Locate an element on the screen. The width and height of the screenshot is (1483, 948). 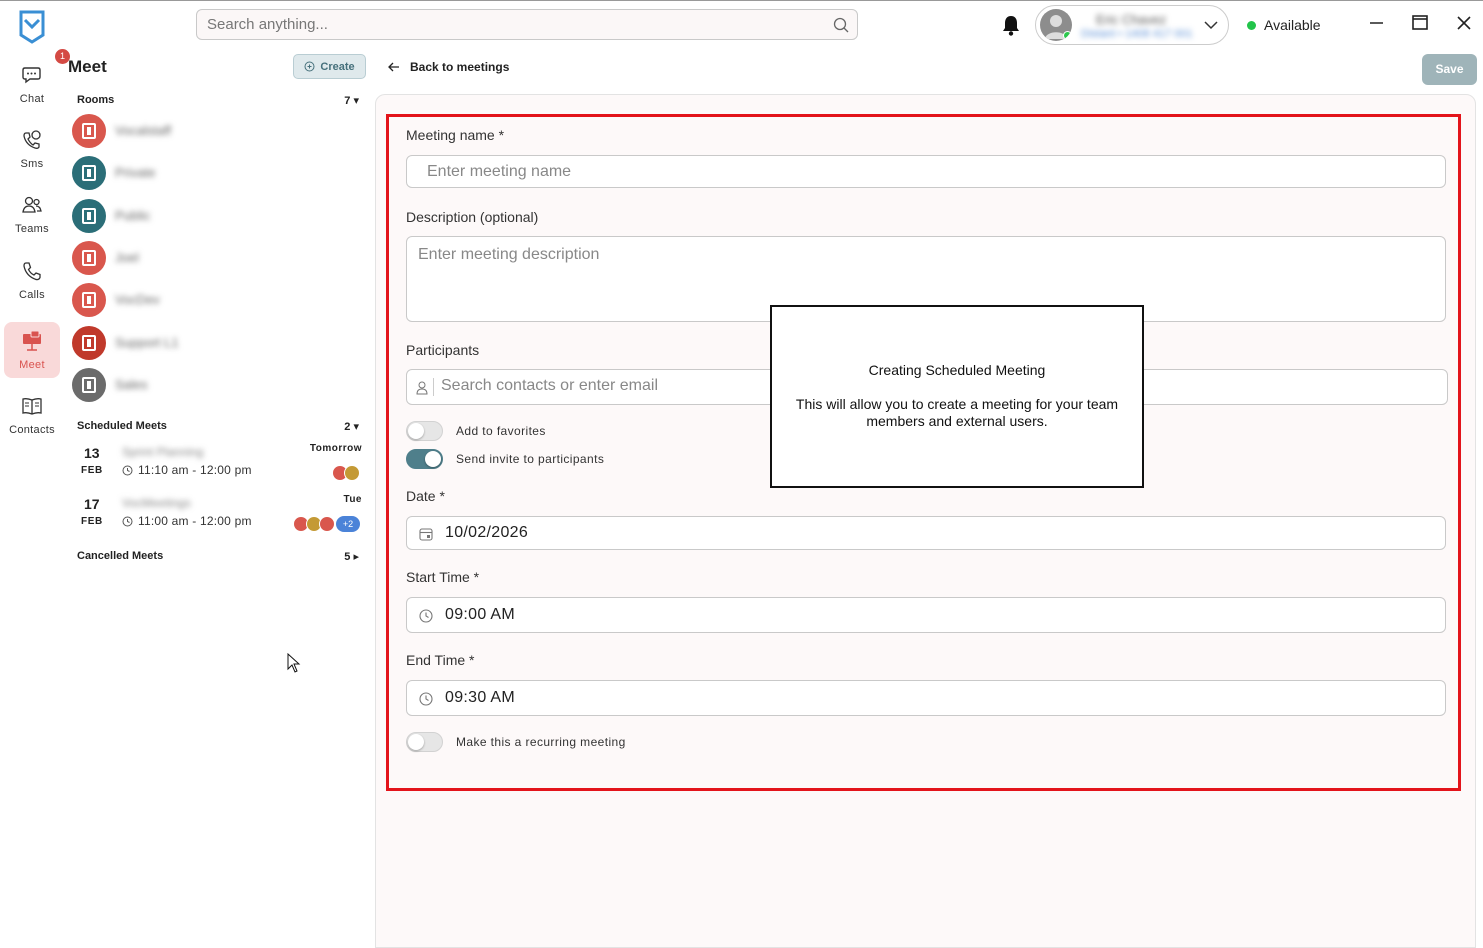
rail-item-calls: Calls is located at coordinates (32, 280).